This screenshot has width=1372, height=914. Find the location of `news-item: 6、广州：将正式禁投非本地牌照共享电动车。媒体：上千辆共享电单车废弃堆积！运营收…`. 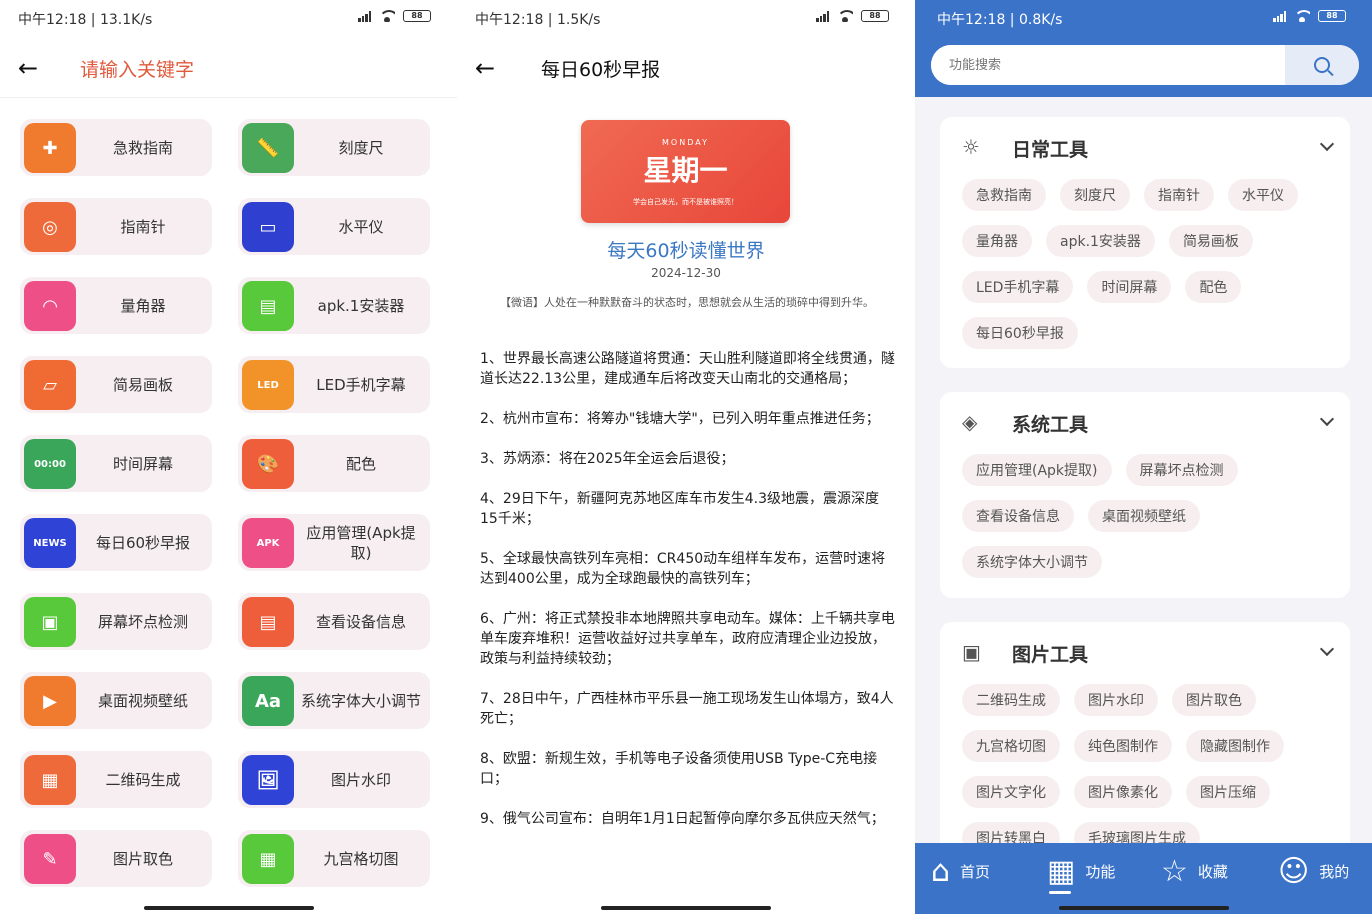

news-item: 6、广州：将正式禁投非本地牌照共享电动车。媒体：上千辆共享电单车废弃堆积！运营收… is located at coordinates (687, 639).